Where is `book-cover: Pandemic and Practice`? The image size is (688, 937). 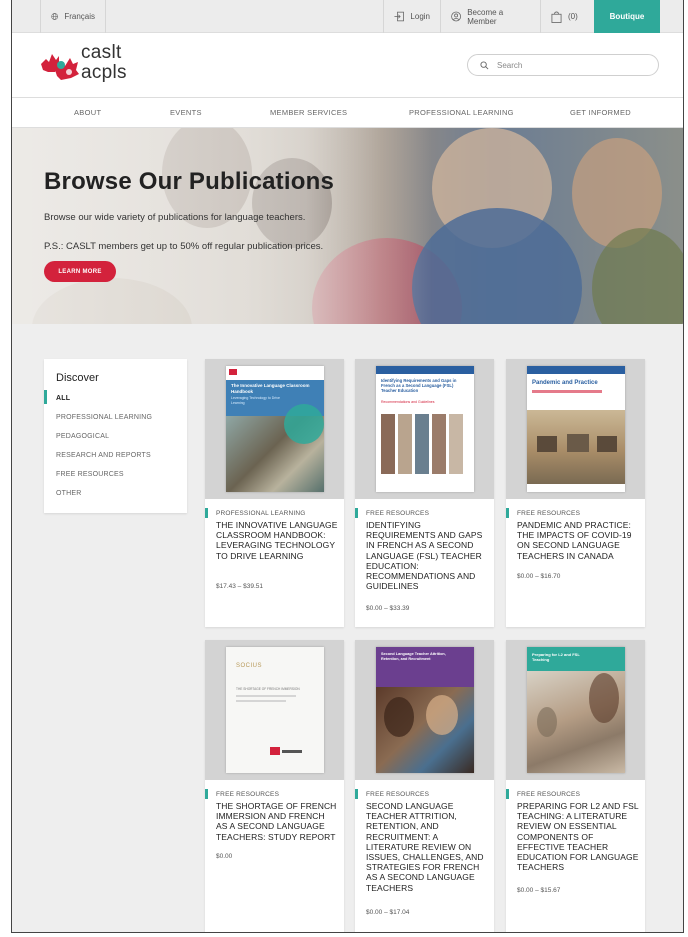 book-cover: Pandemic and Practice is located at coordinates (576, 429).